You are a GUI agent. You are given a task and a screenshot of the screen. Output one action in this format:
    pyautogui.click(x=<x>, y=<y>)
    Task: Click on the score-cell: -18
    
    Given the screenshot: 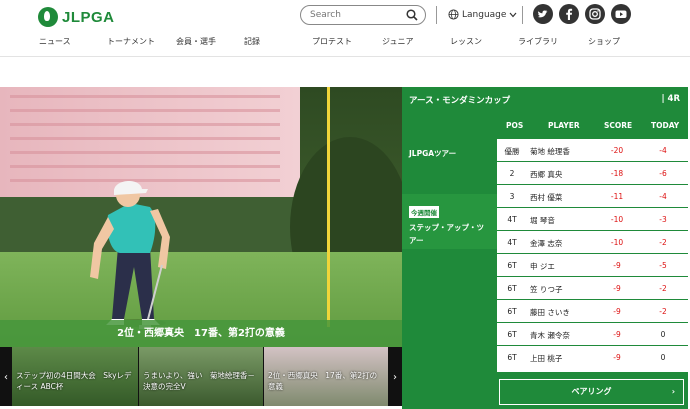 What is the action you would take?
    pyautogui.click(x=617, y=173)
    